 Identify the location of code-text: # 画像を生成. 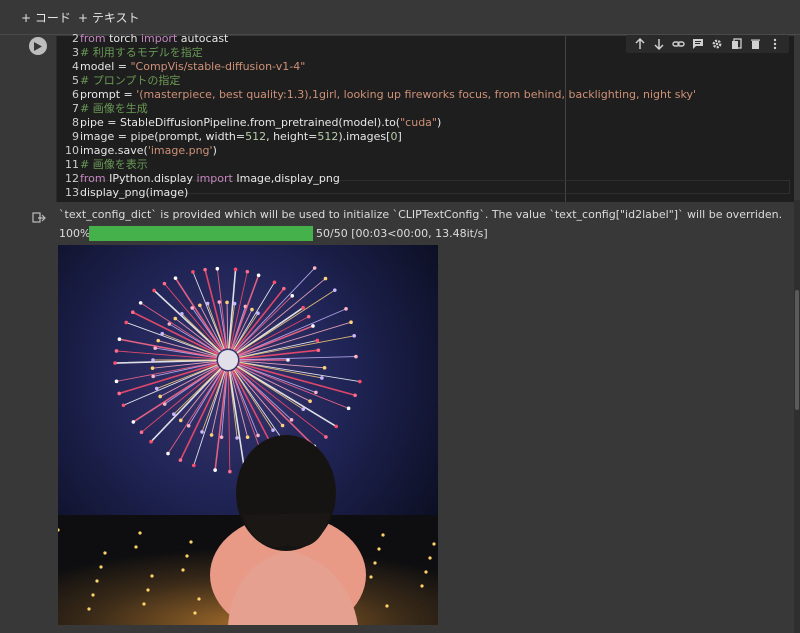
(114, 108).